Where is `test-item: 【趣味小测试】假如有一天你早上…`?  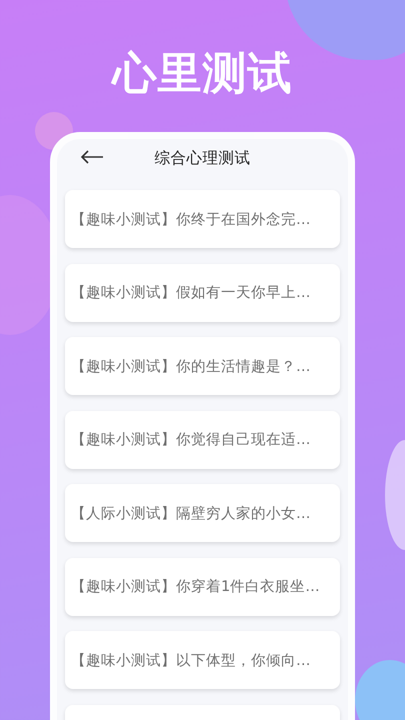 test-item: 【趣味小测试】假如有一天你早上… is located at coordinates (202, 293).